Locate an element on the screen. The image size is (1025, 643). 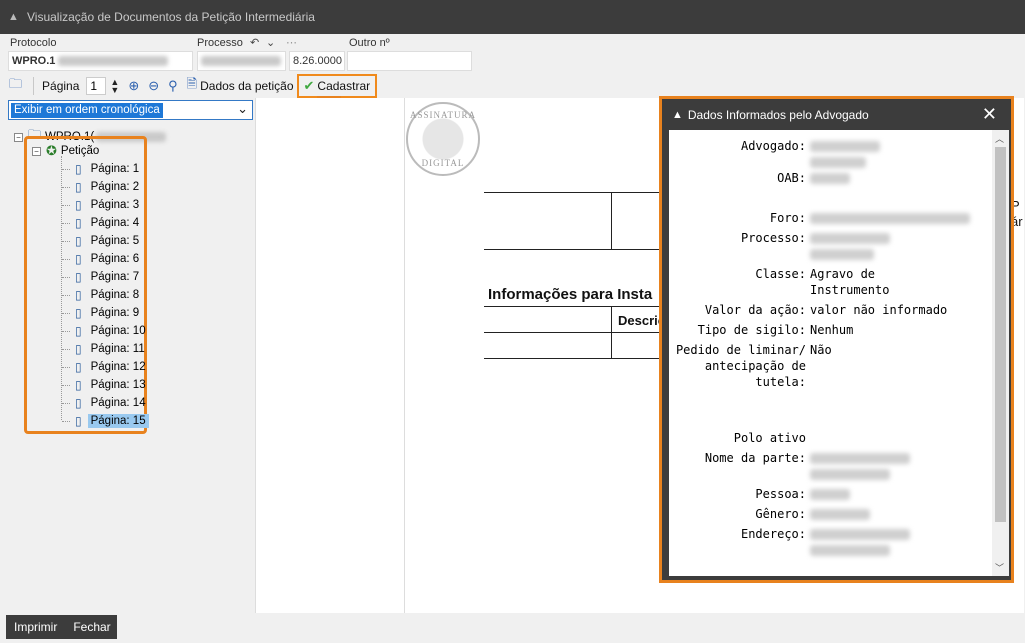
outro-field is located at coordinates (409, 61).